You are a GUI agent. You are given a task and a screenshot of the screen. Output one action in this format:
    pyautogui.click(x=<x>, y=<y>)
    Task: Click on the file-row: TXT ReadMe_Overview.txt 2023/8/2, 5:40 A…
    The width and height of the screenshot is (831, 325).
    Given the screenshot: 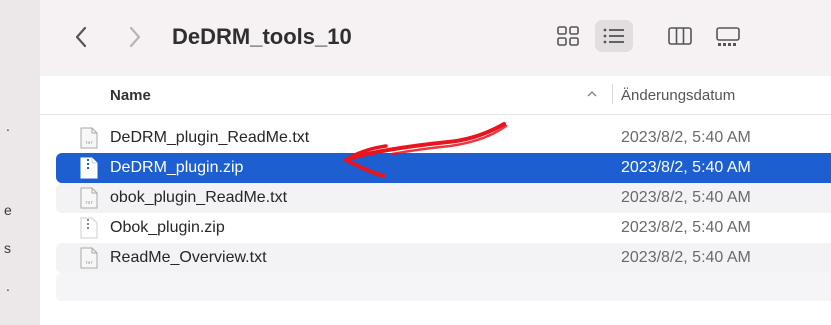 What is the action you would take?
    pyautogui.click(x=443, y=258)
    